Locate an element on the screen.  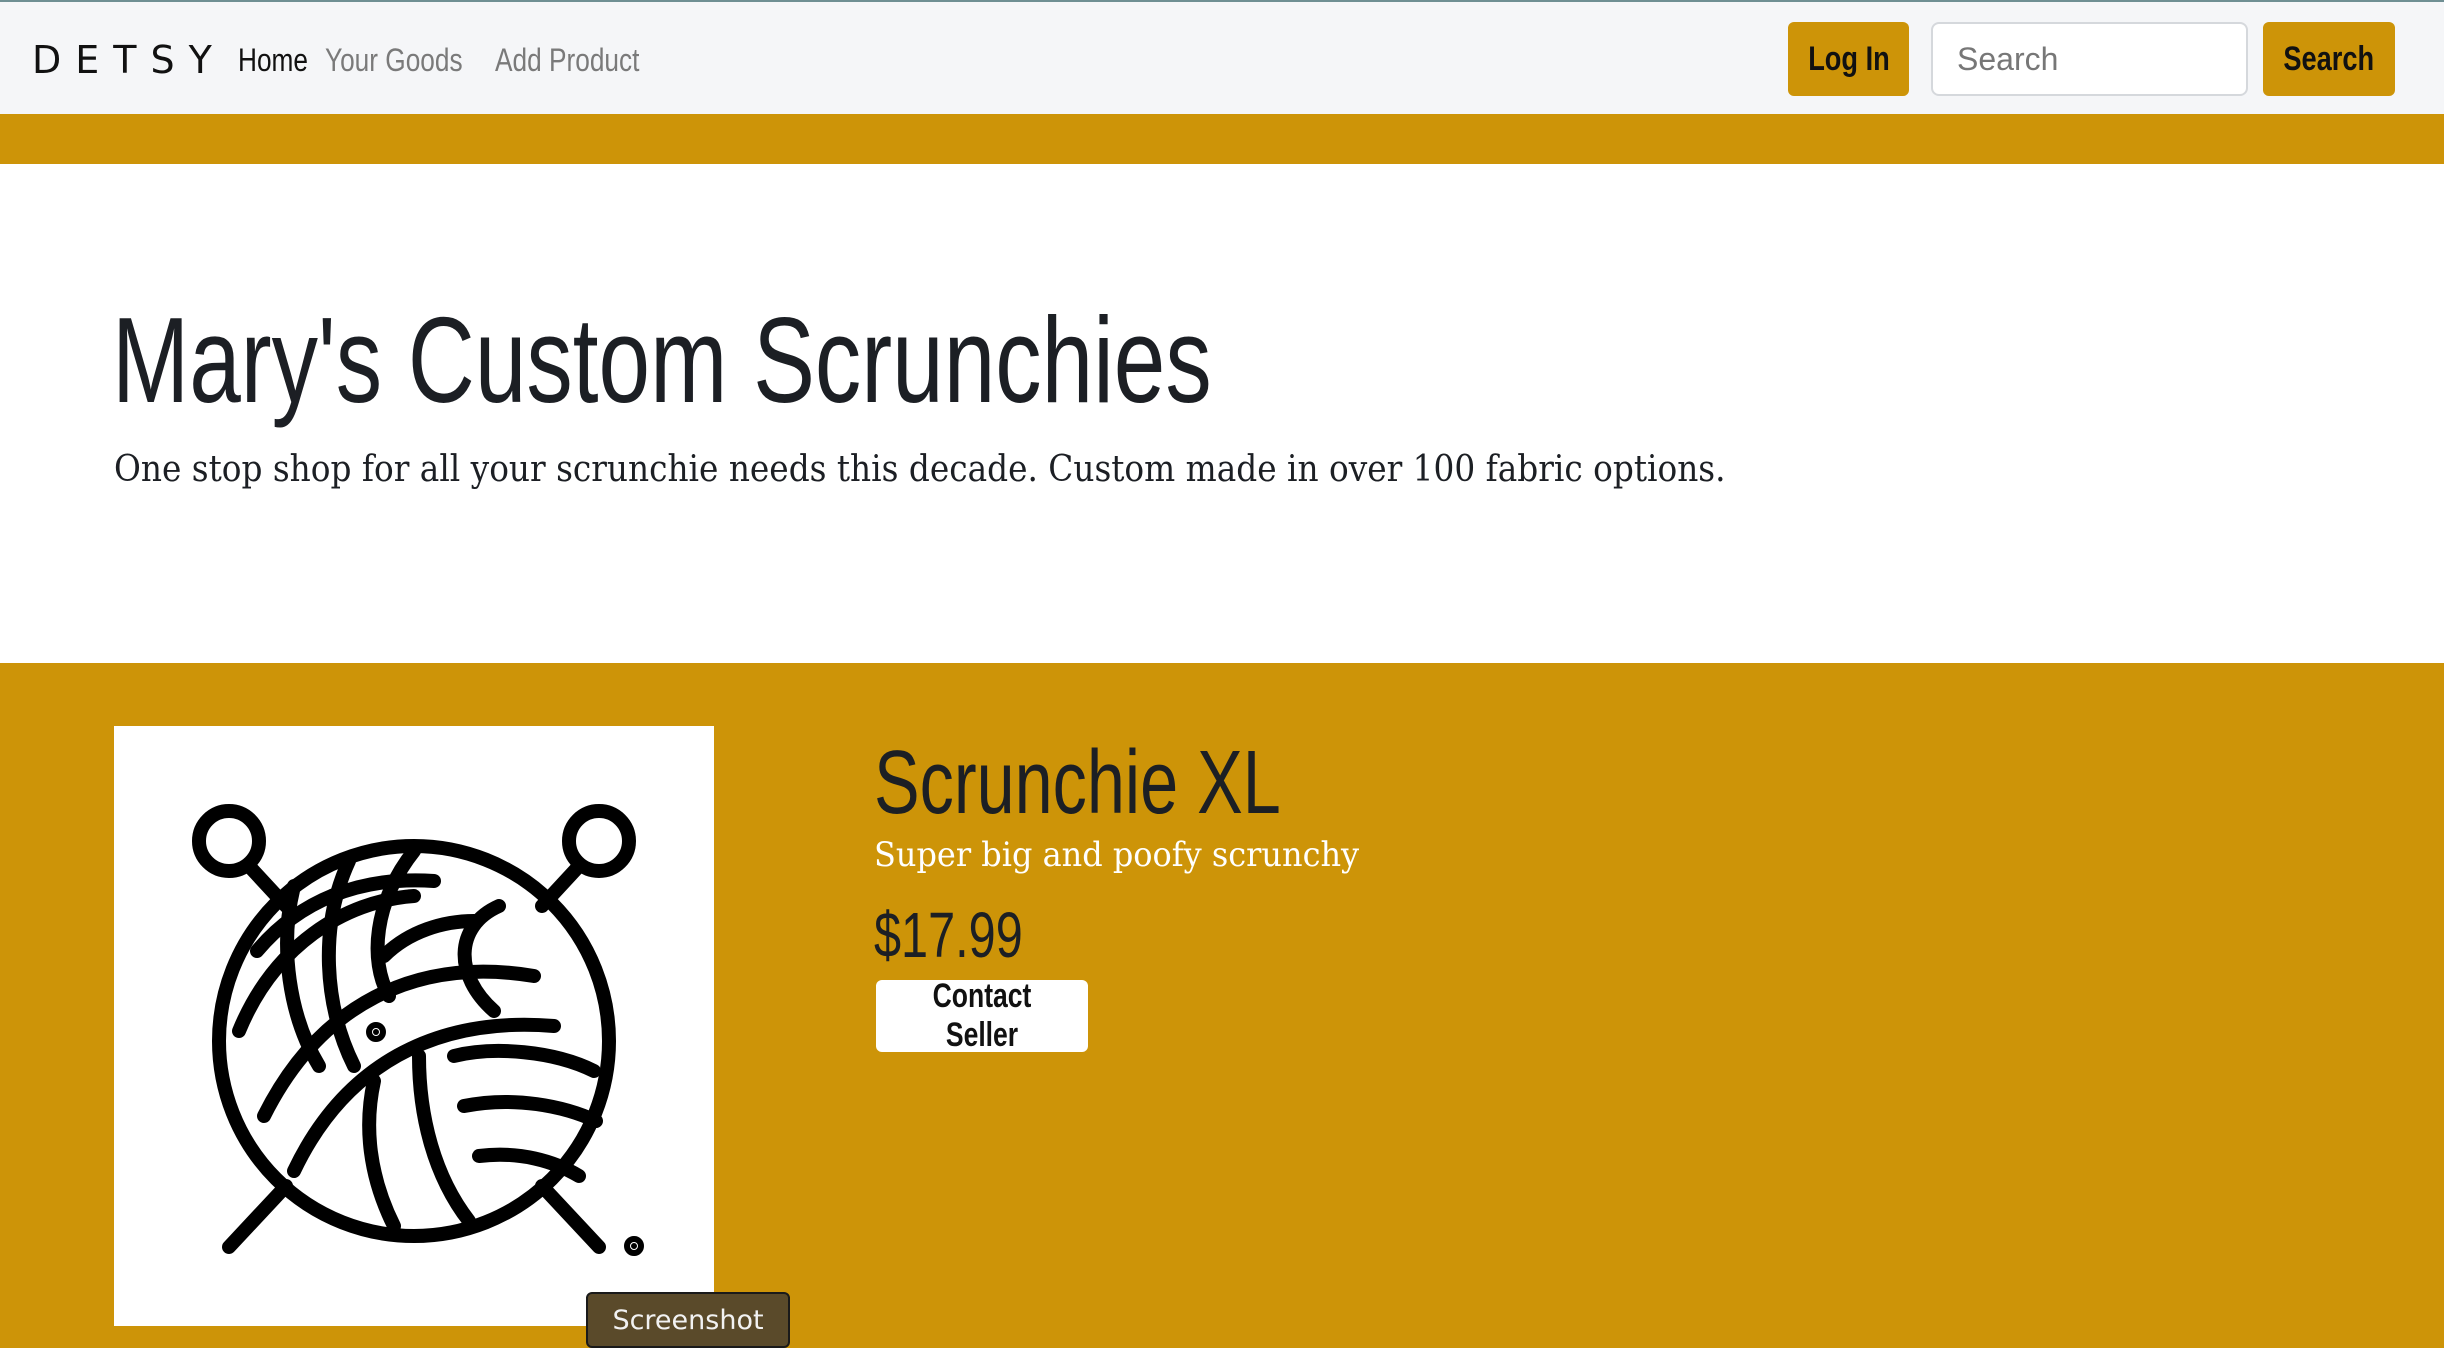
nav-link-your-goods: Your Goods is located at coordinates (394, 60).